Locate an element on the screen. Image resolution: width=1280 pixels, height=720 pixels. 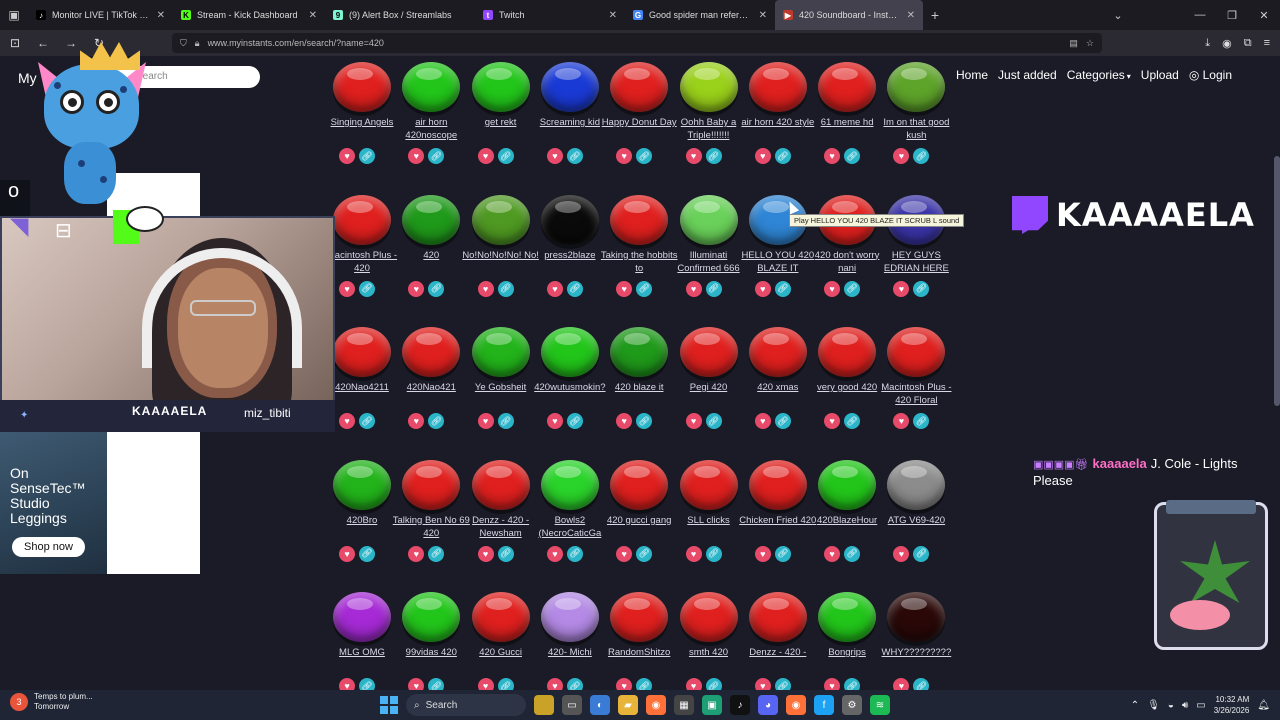
network-icon: ◒ is located at coordinates (1171, 705).